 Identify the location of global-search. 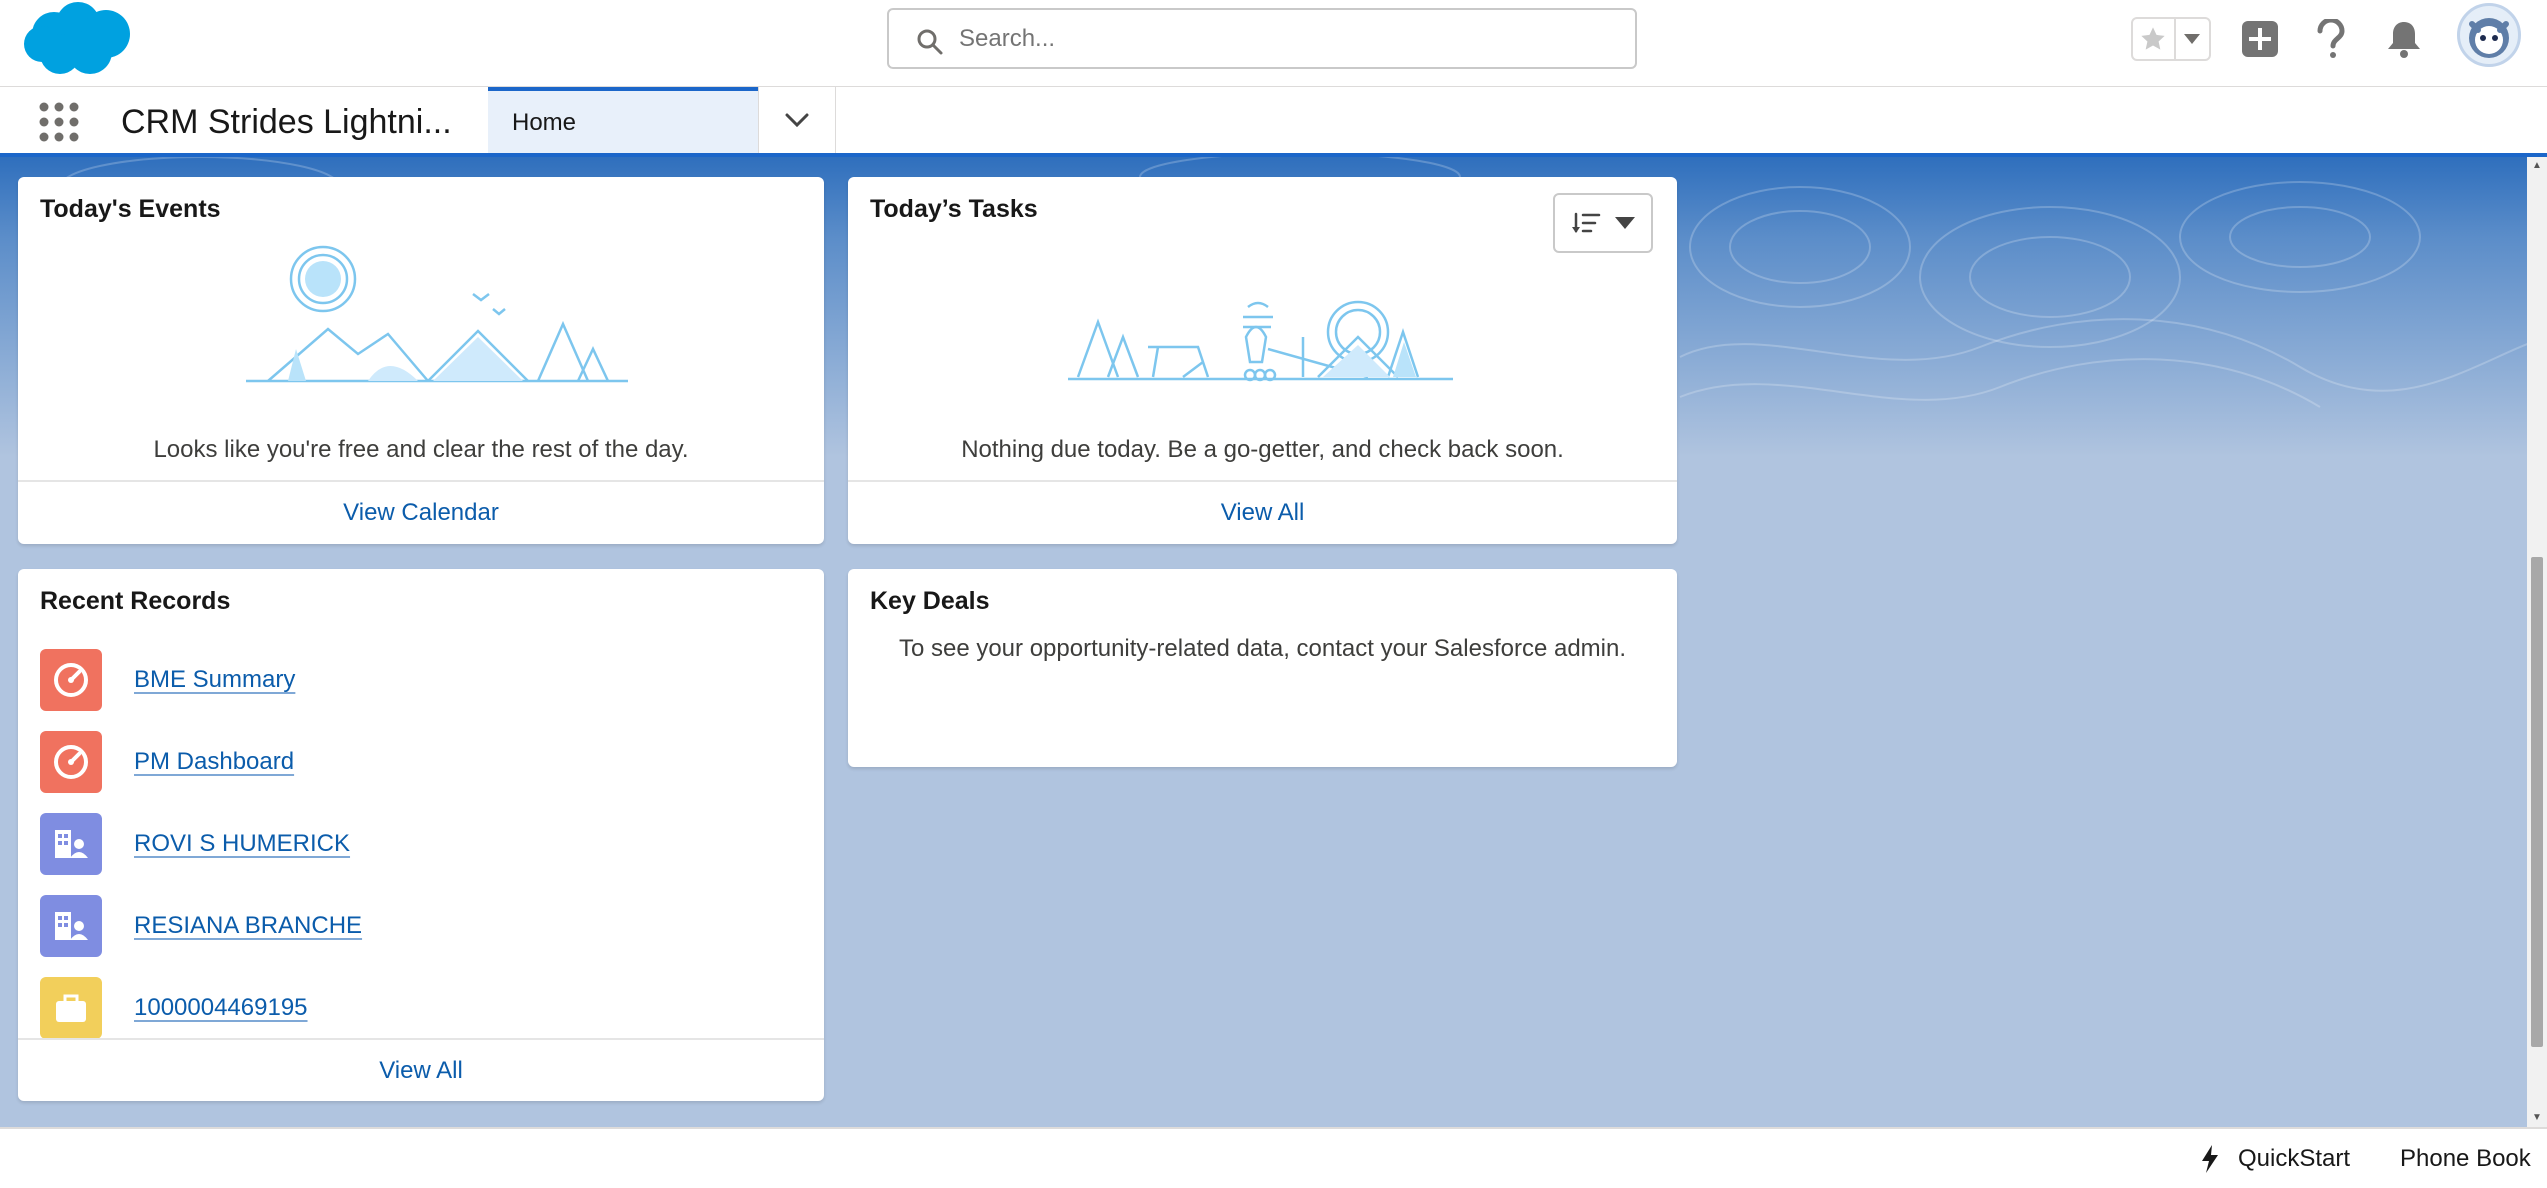
(1262, 38).